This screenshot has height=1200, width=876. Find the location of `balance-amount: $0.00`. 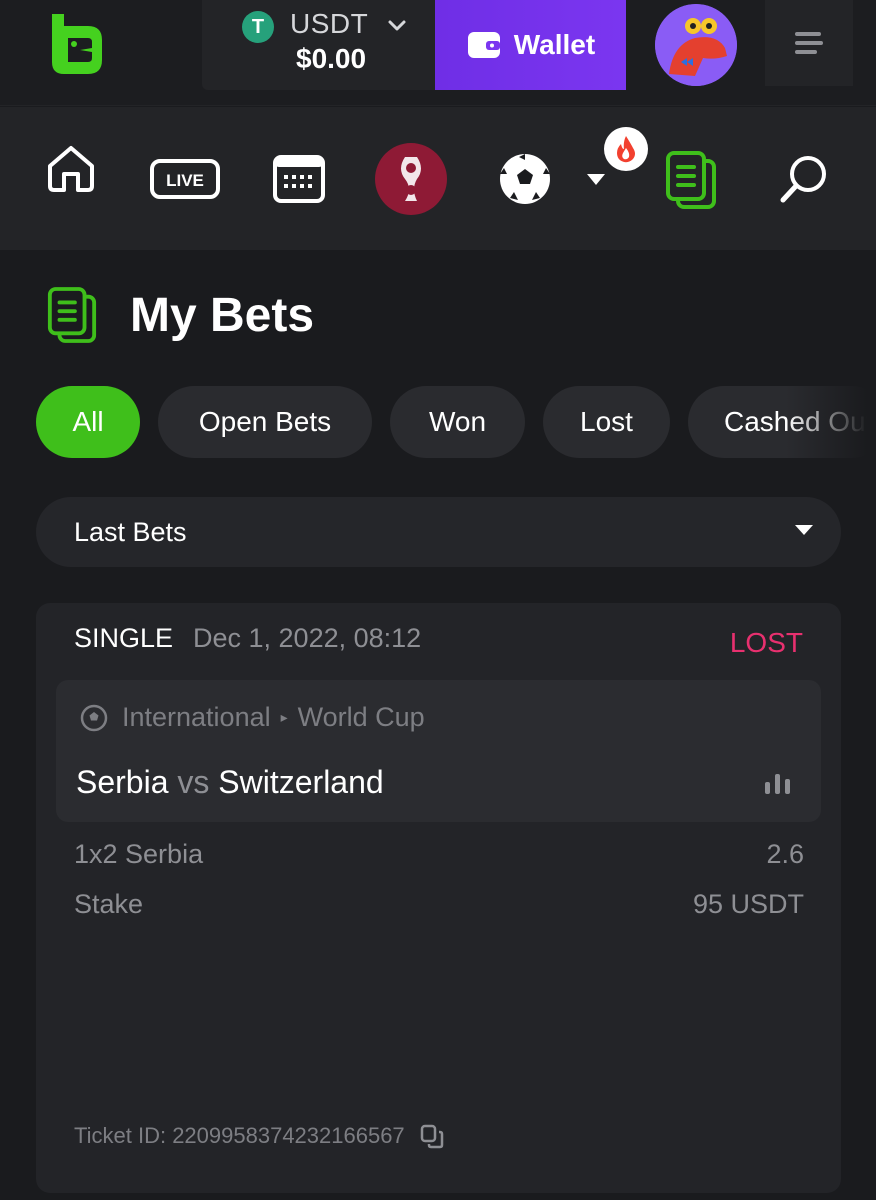

balance-amount: $0.00 is located at coordinates (331, 58).